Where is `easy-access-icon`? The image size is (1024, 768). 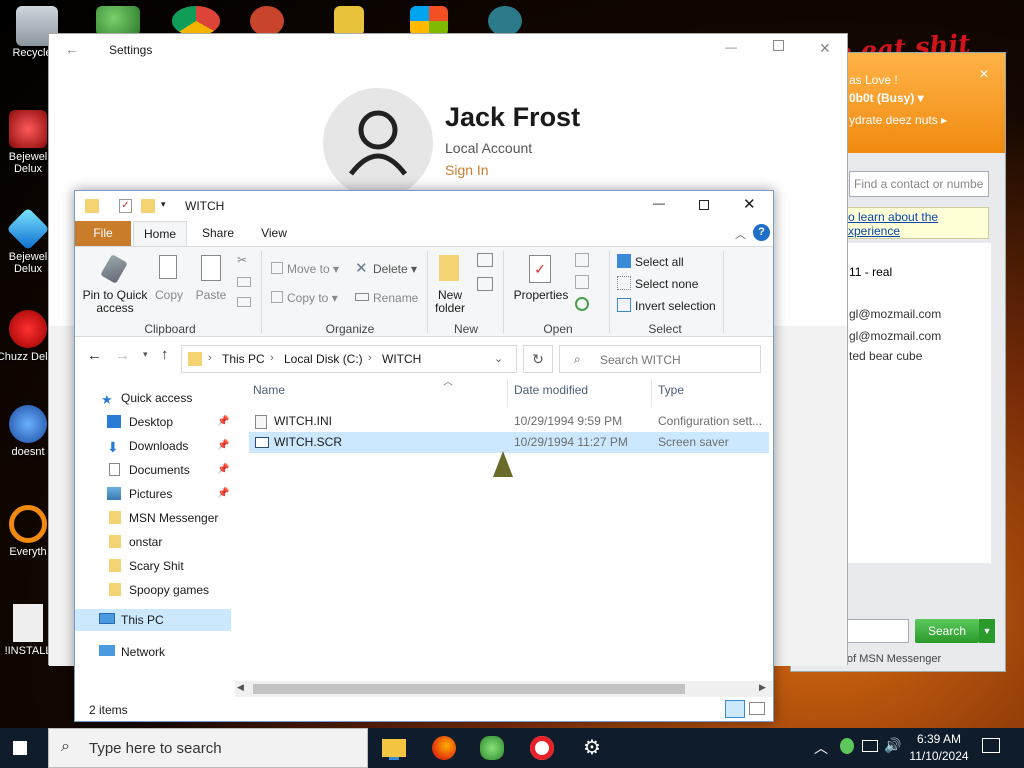 easy-access-icon is located at coordinates (485, 284).